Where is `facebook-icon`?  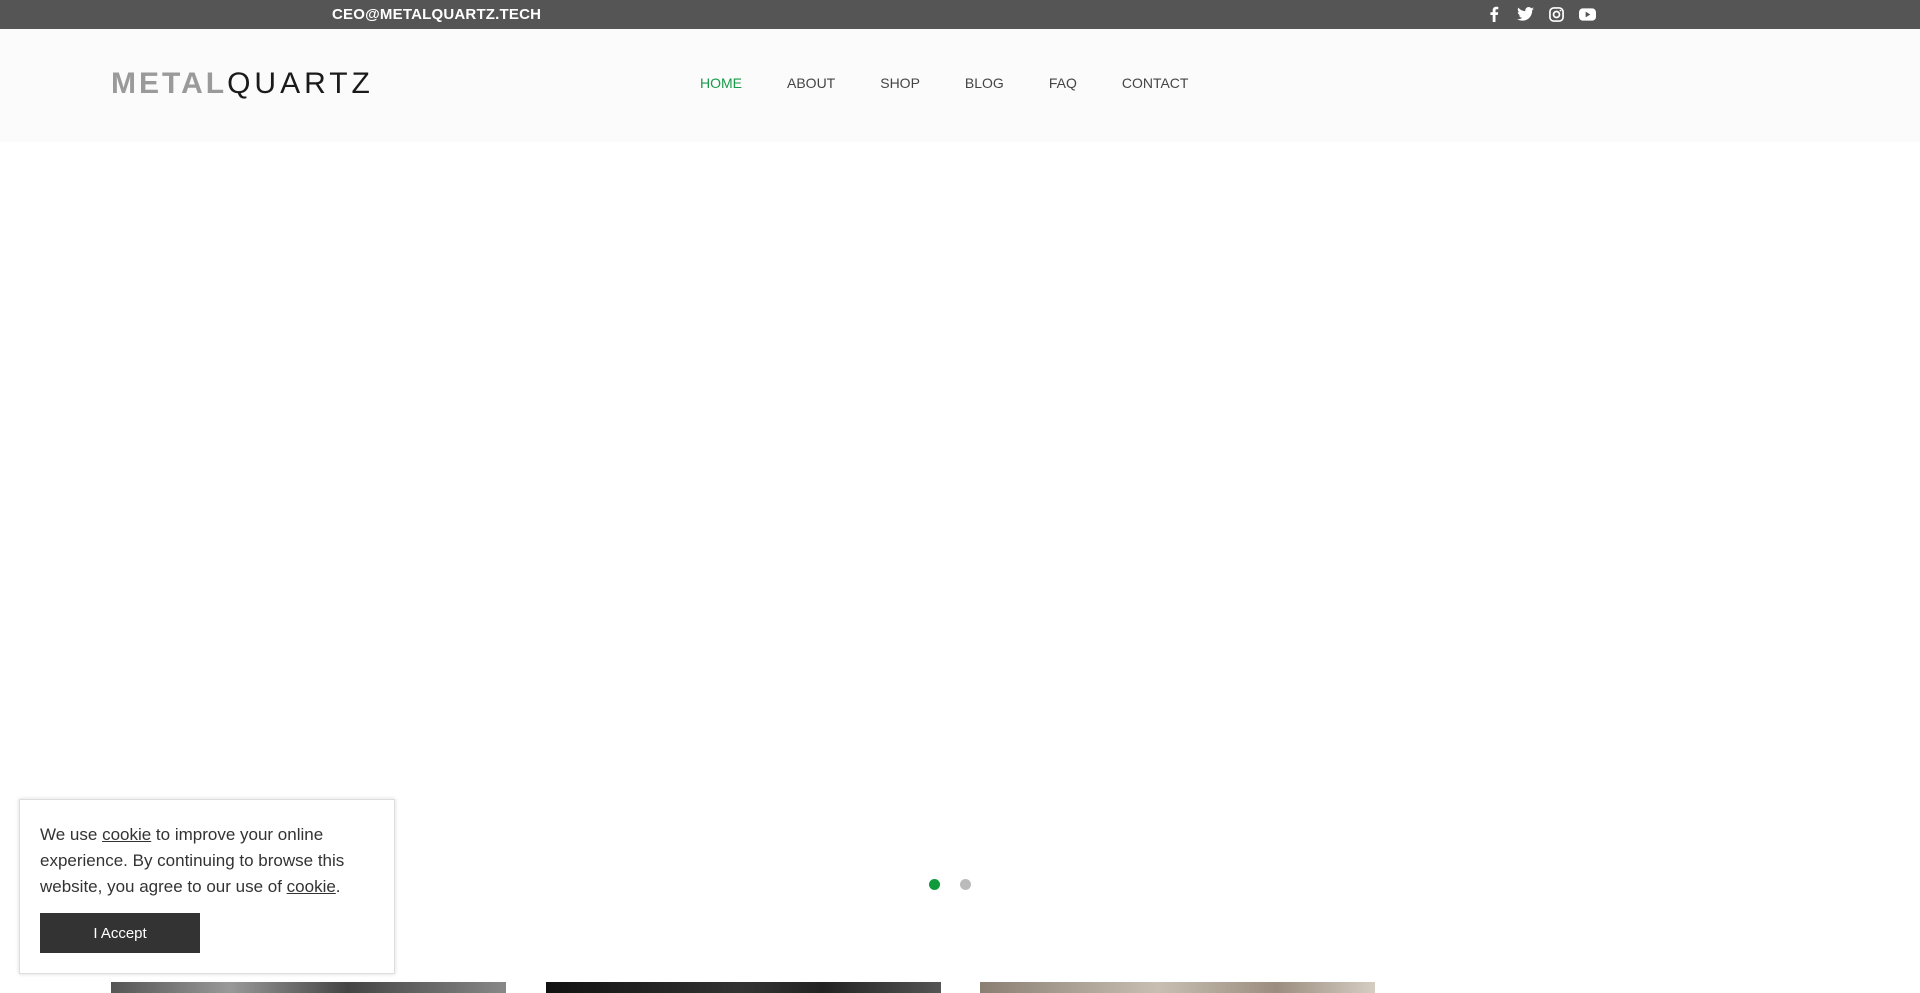 facebook-icon is located at coordinates (1494, 14).